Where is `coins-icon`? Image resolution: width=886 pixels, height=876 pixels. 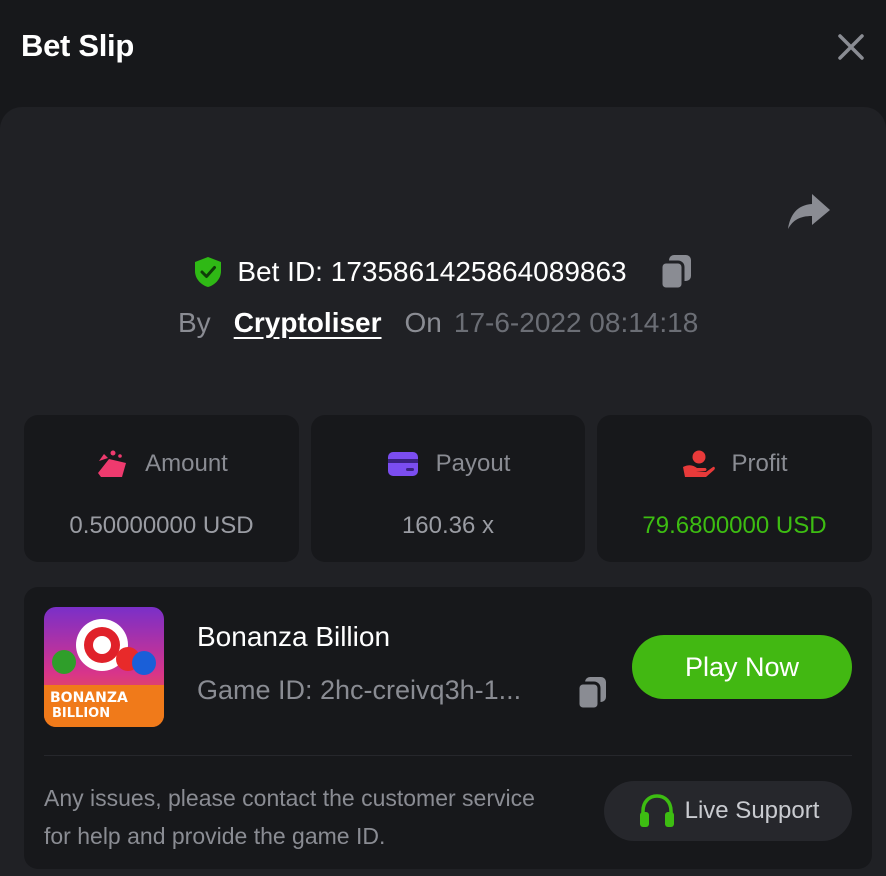 coins-icon is located at coordinates (112, 463).